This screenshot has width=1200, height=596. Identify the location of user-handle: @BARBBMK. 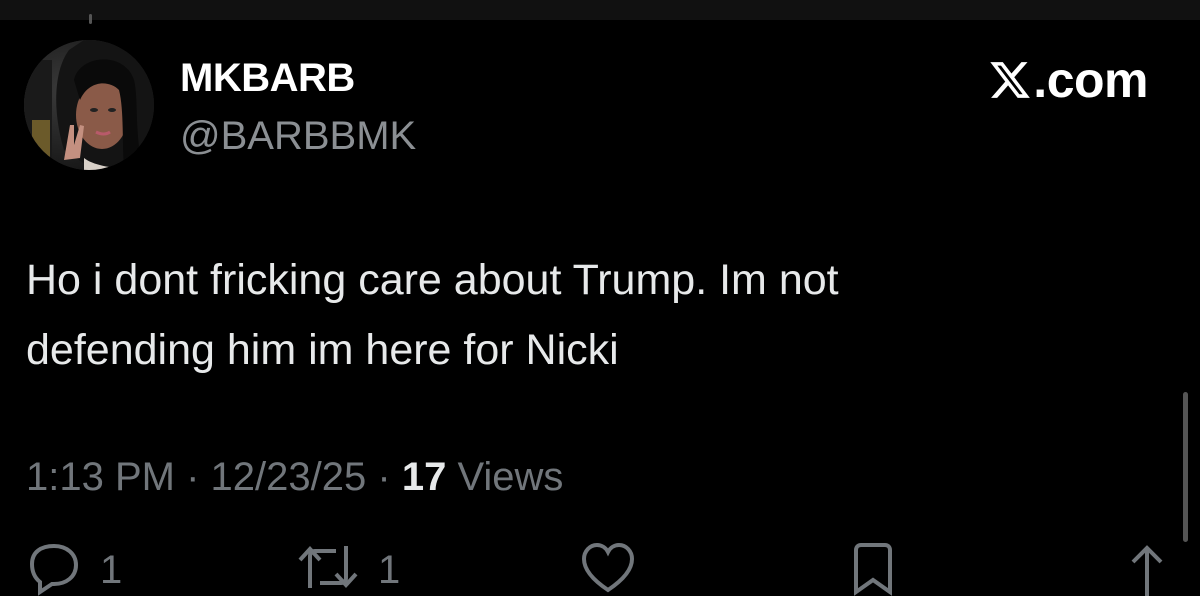
(298, 136).